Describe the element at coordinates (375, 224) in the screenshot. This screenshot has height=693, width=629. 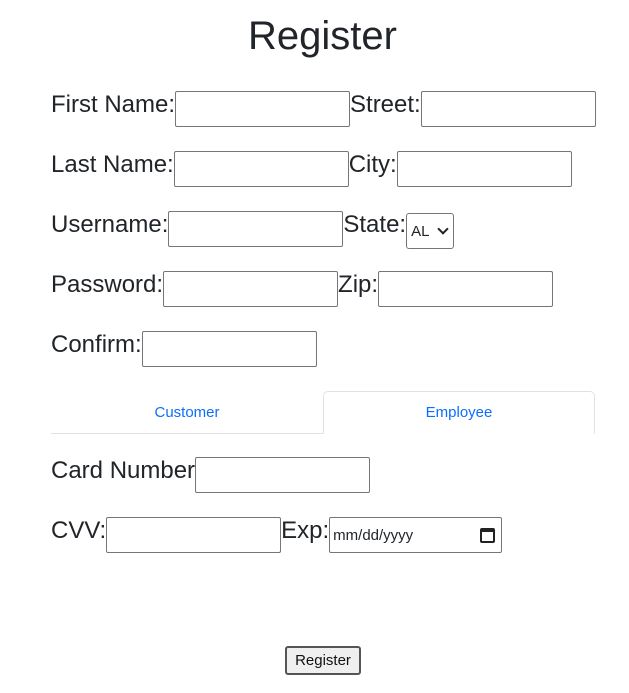
I see `state-label: State:` at that location.